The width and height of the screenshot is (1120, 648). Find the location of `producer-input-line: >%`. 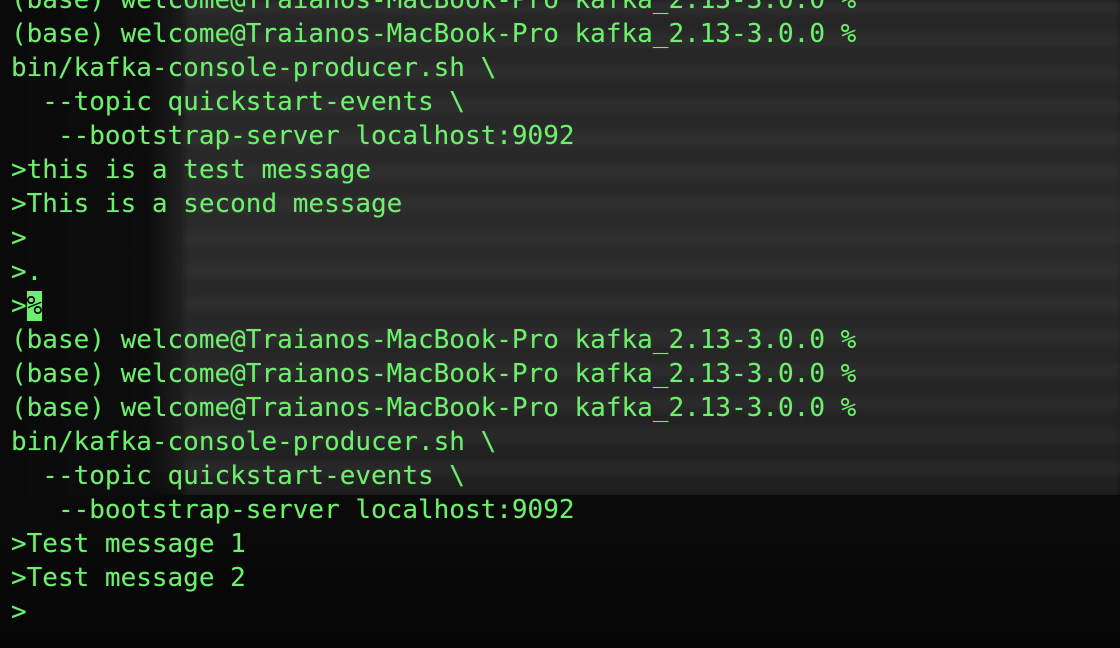

producer-input-line: >% is located at coordinates (565, 306).